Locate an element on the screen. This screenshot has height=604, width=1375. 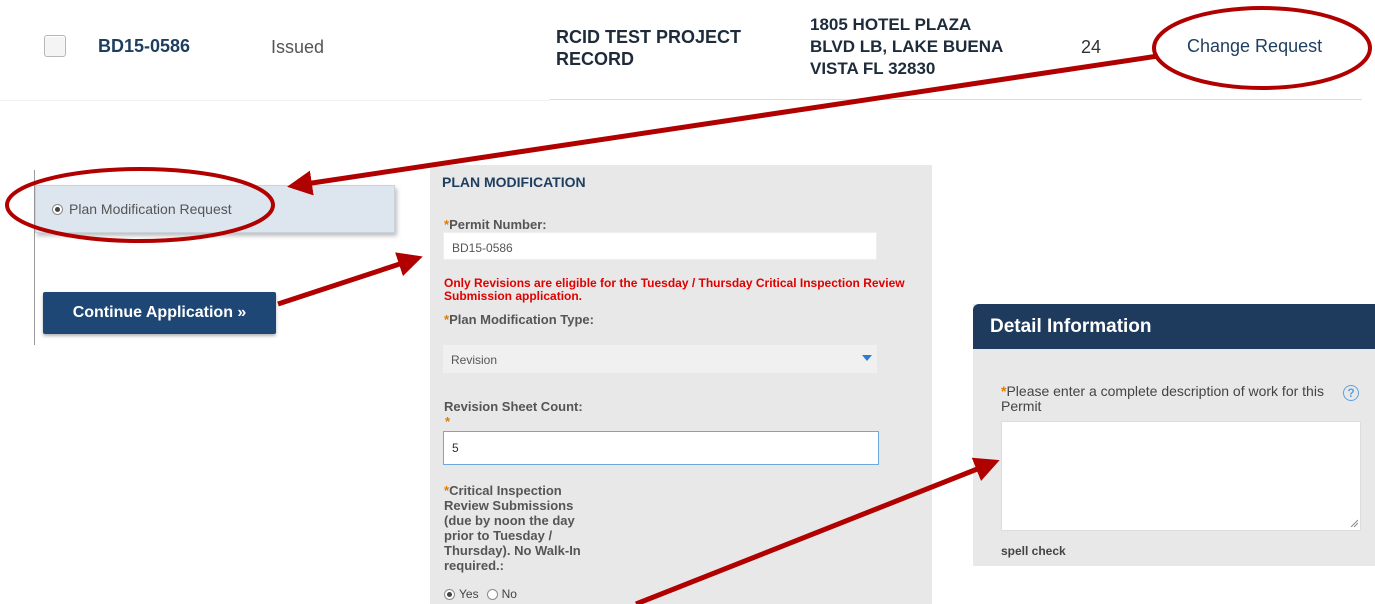
annotation-ellipse-change-request is located at coordinates (1262, 48).